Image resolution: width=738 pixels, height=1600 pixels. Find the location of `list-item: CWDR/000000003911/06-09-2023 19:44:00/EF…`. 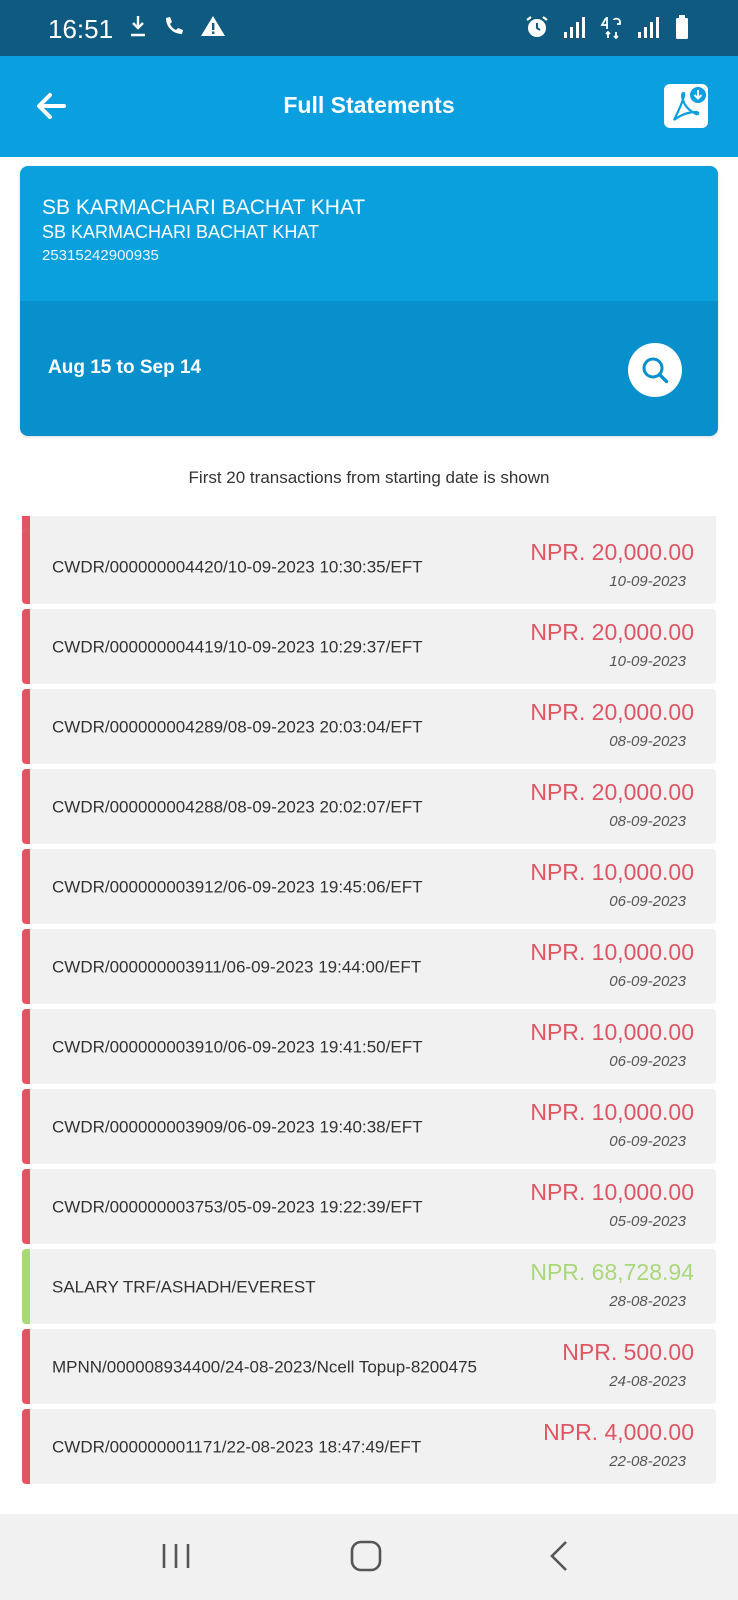

list-item: CWDR/000000003911/06-09-2023 19:44:00/EF… is located at coordinates (369, 966).